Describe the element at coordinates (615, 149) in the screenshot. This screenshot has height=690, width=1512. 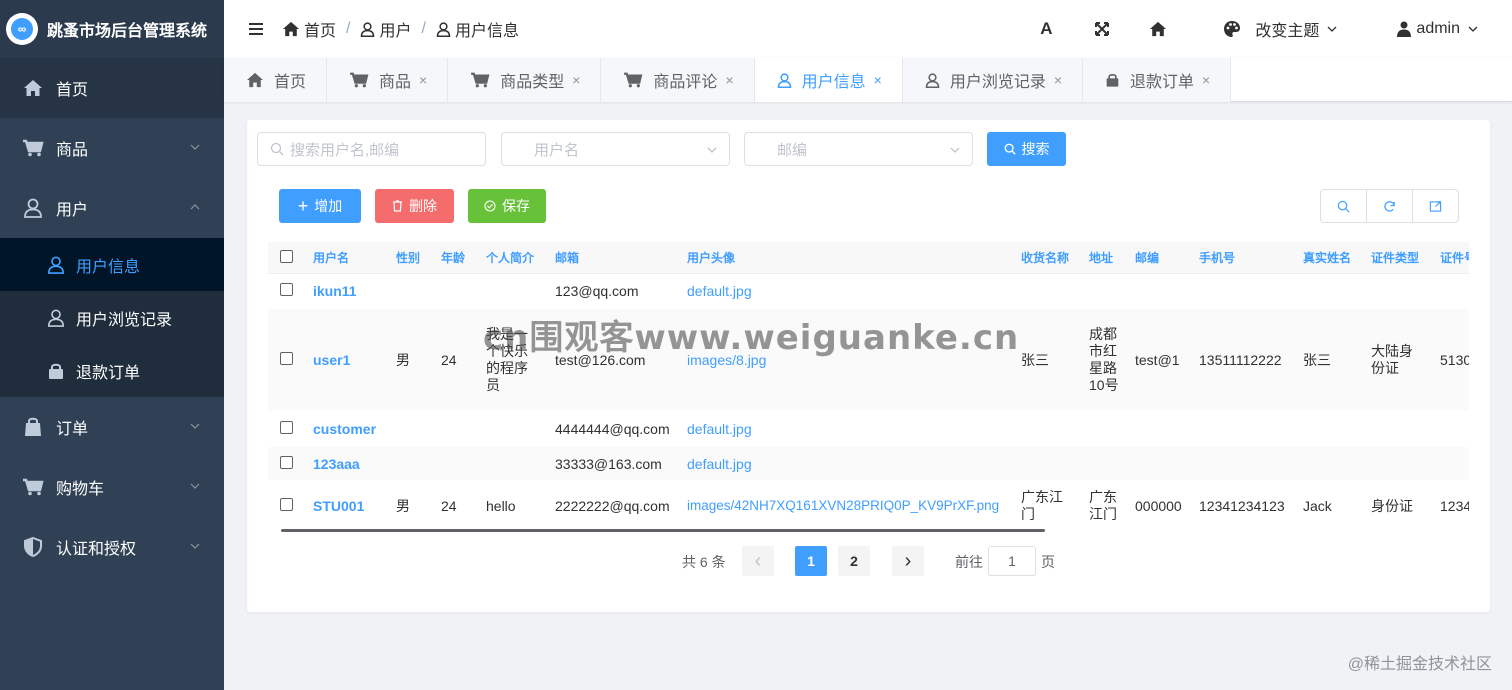
I see `username-select: 用户名` at that location.